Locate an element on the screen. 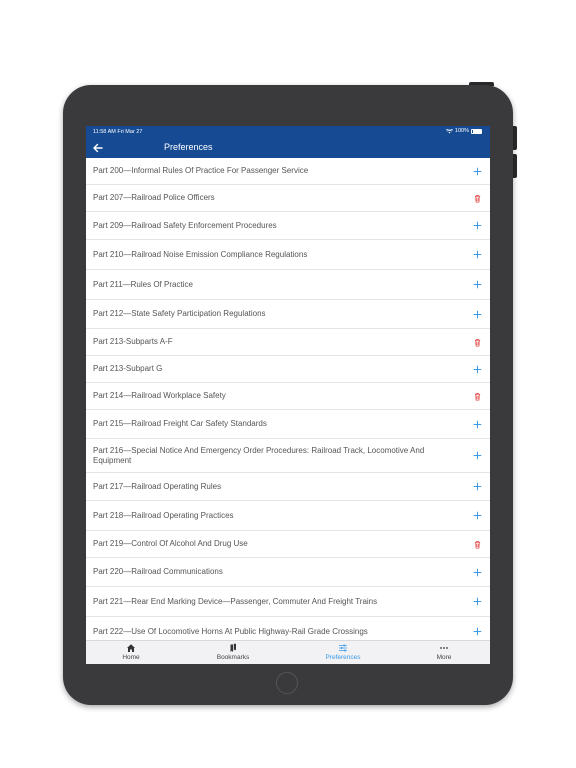 The image size is (576, 768). volume-down-button is located at coordinates (515, 166).